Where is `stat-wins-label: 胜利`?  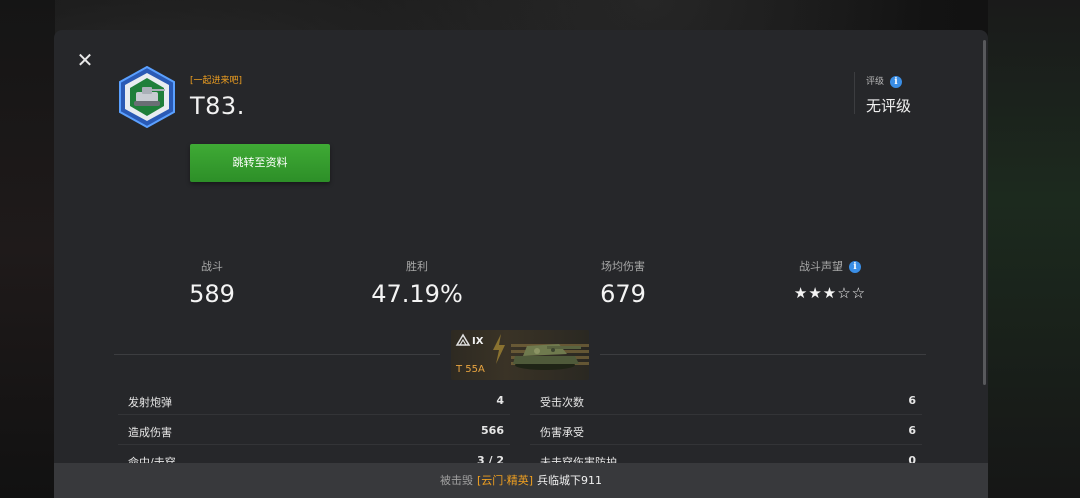 stat-wins-label: 胜利 is located at coordinates (417, 266).